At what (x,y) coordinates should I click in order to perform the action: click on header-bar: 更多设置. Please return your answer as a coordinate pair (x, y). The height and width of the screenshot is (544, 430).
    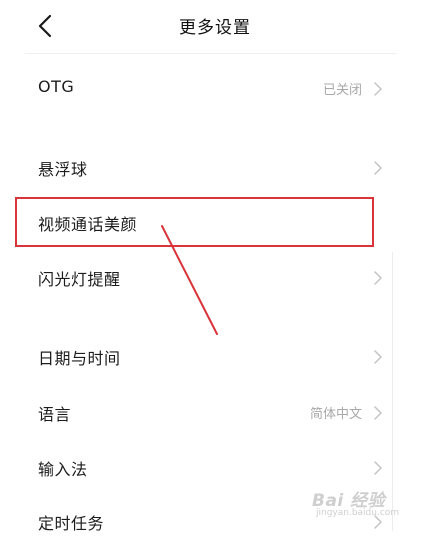
    Looking at the image, I should click on (215, 26).